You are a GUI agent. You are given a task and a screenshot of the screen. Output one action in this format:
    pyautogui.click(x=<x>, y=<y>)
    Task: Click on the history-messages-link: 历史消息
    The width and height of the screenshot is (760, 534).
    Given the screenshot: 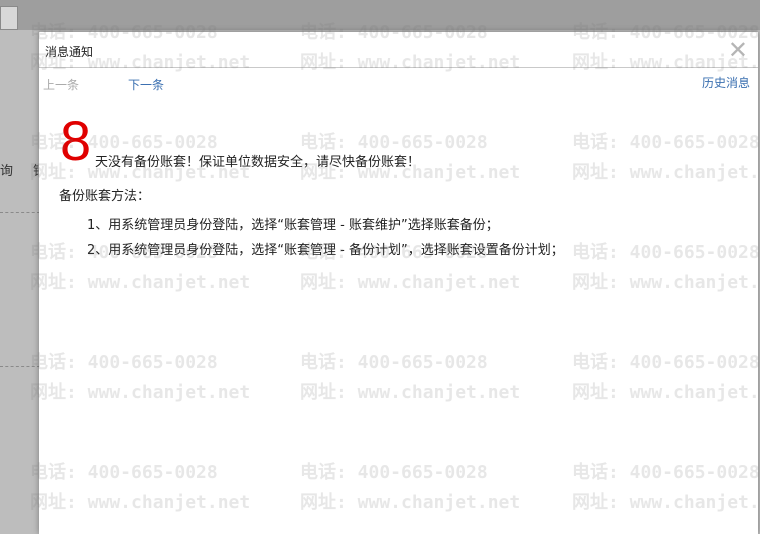 What is the action you would take?
    pyautogui.click(x=726, y=82)
    